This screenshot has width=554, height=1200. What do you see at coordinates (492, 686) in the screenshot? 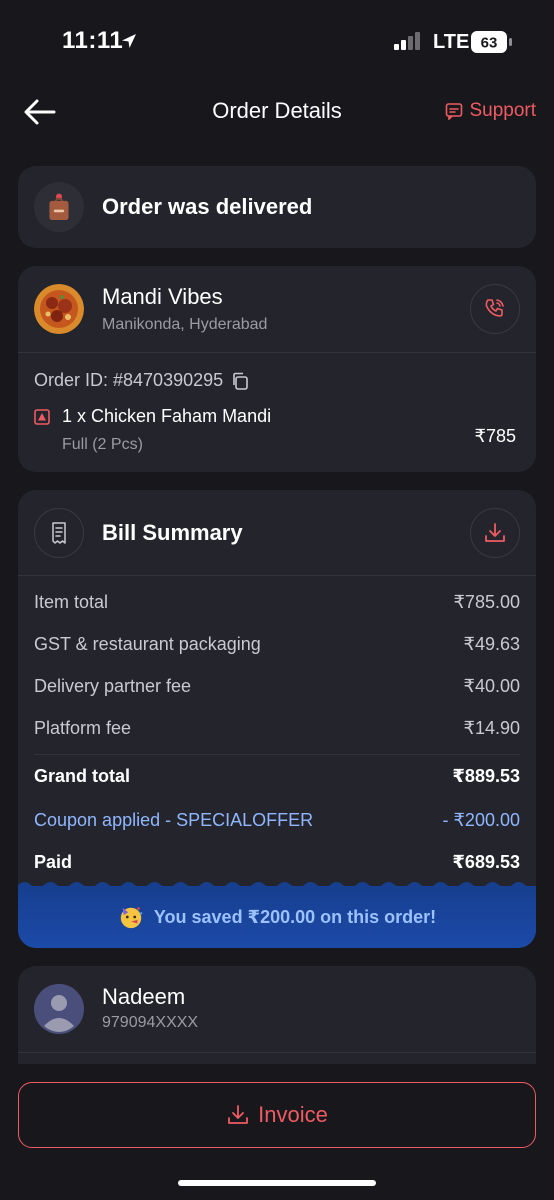
I see `bill-row-value: ₹40.00` at bounding box center [492, 686].